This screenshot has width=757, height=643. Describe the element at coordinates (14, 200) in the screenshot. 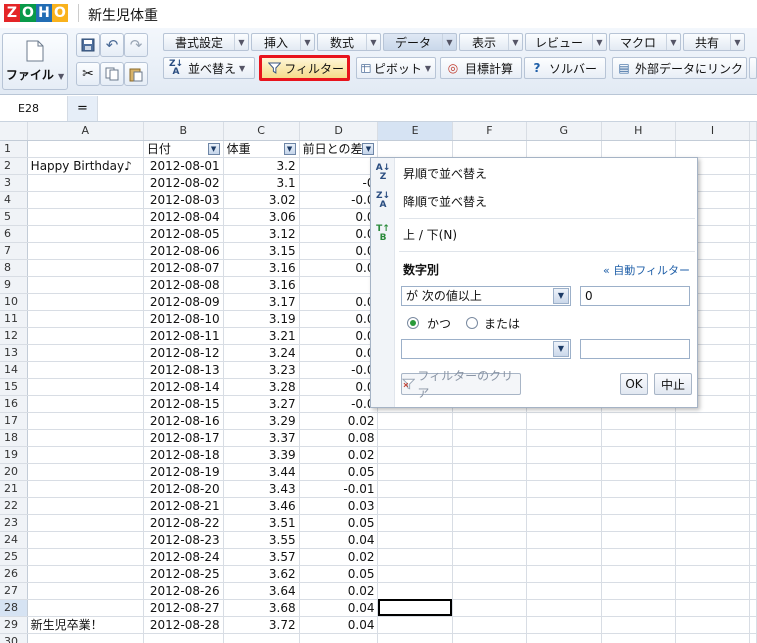

I see `row-header: 4` at that location.